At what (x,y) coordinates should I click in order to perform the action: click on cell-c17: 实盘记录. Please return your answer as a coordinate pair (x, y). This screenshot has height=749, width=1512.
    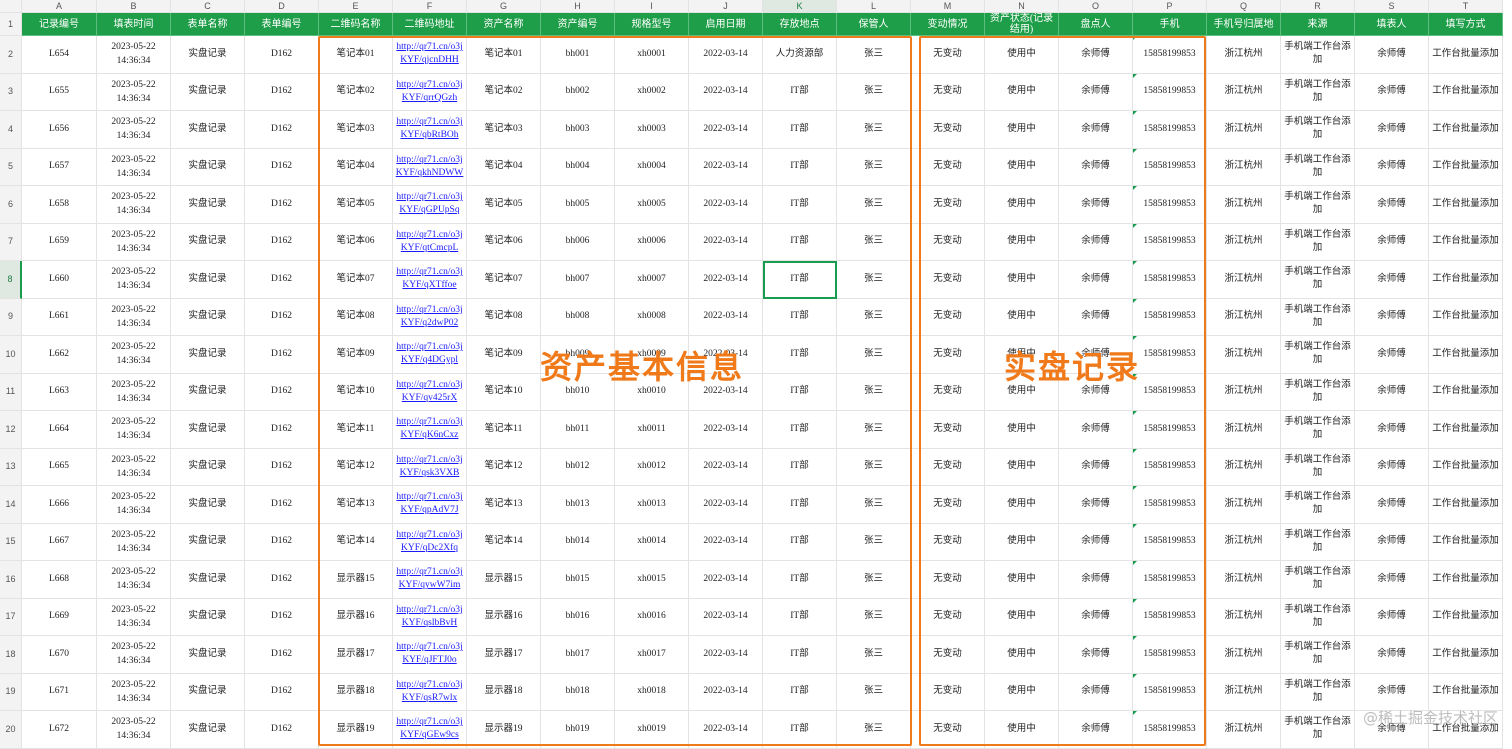
    Looking at the image, I should click on (208, 617).